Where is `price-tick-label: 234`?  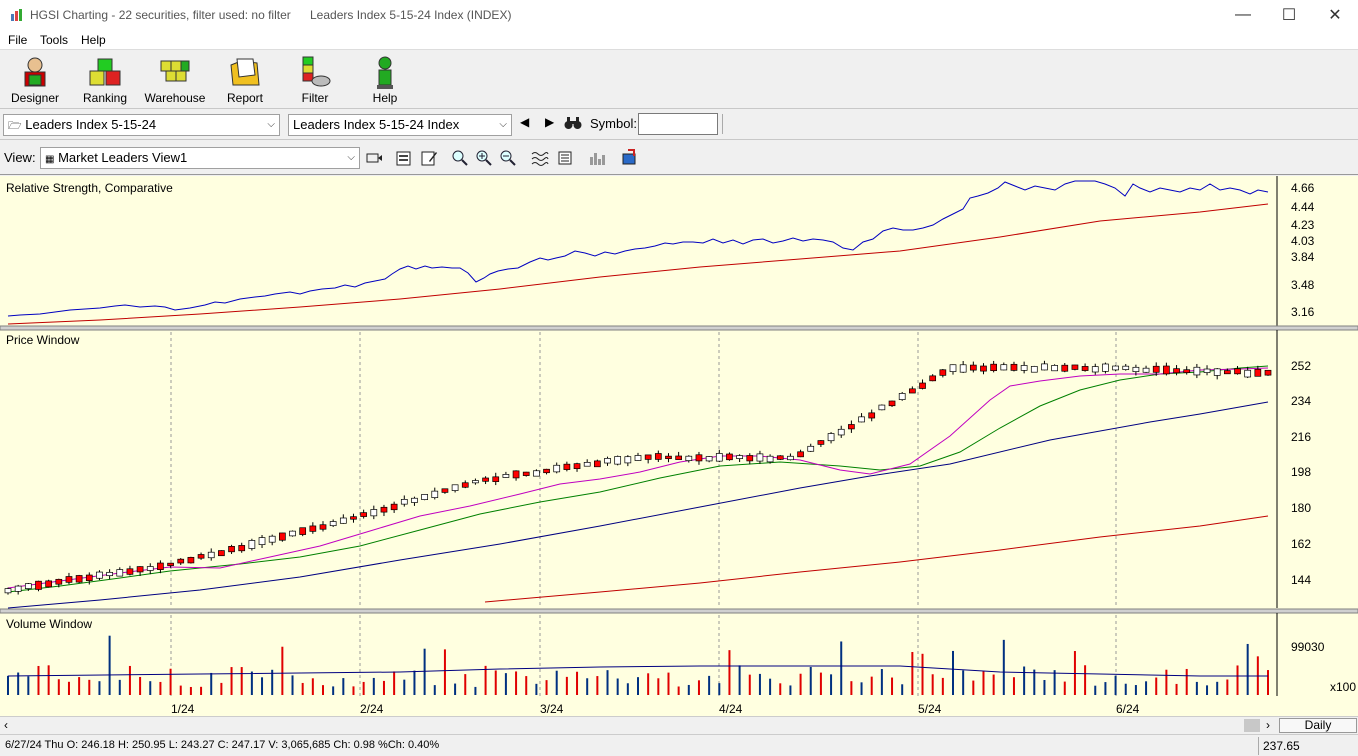
price-tick-label: 234 is located at coordinates (1301, 401).